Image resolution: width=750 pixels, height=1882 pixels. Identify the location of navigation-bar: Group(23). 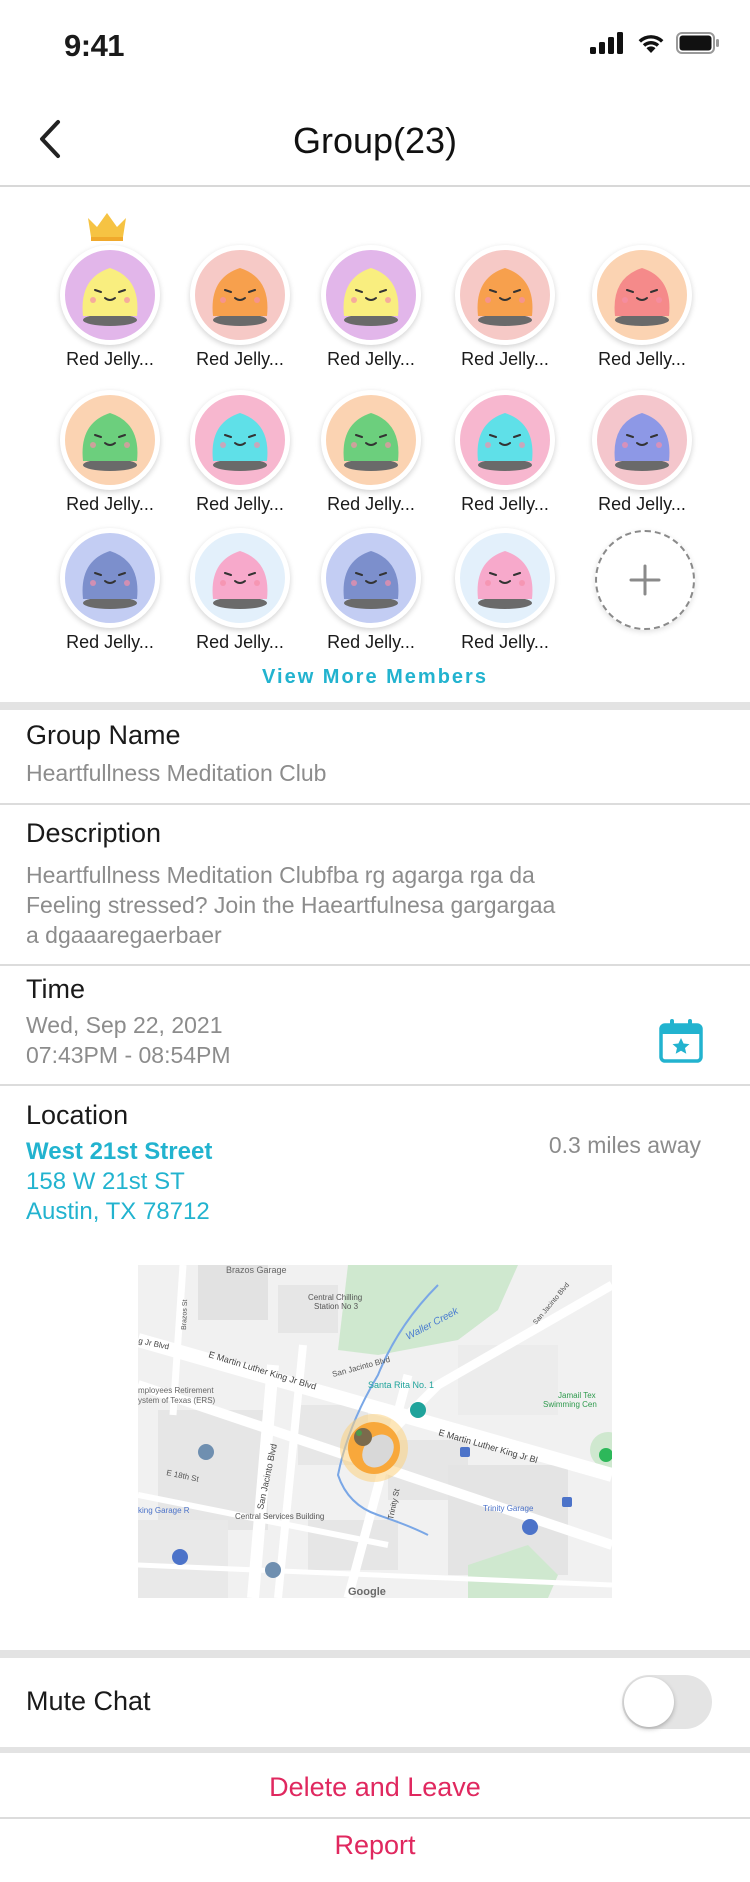
(375, 139).